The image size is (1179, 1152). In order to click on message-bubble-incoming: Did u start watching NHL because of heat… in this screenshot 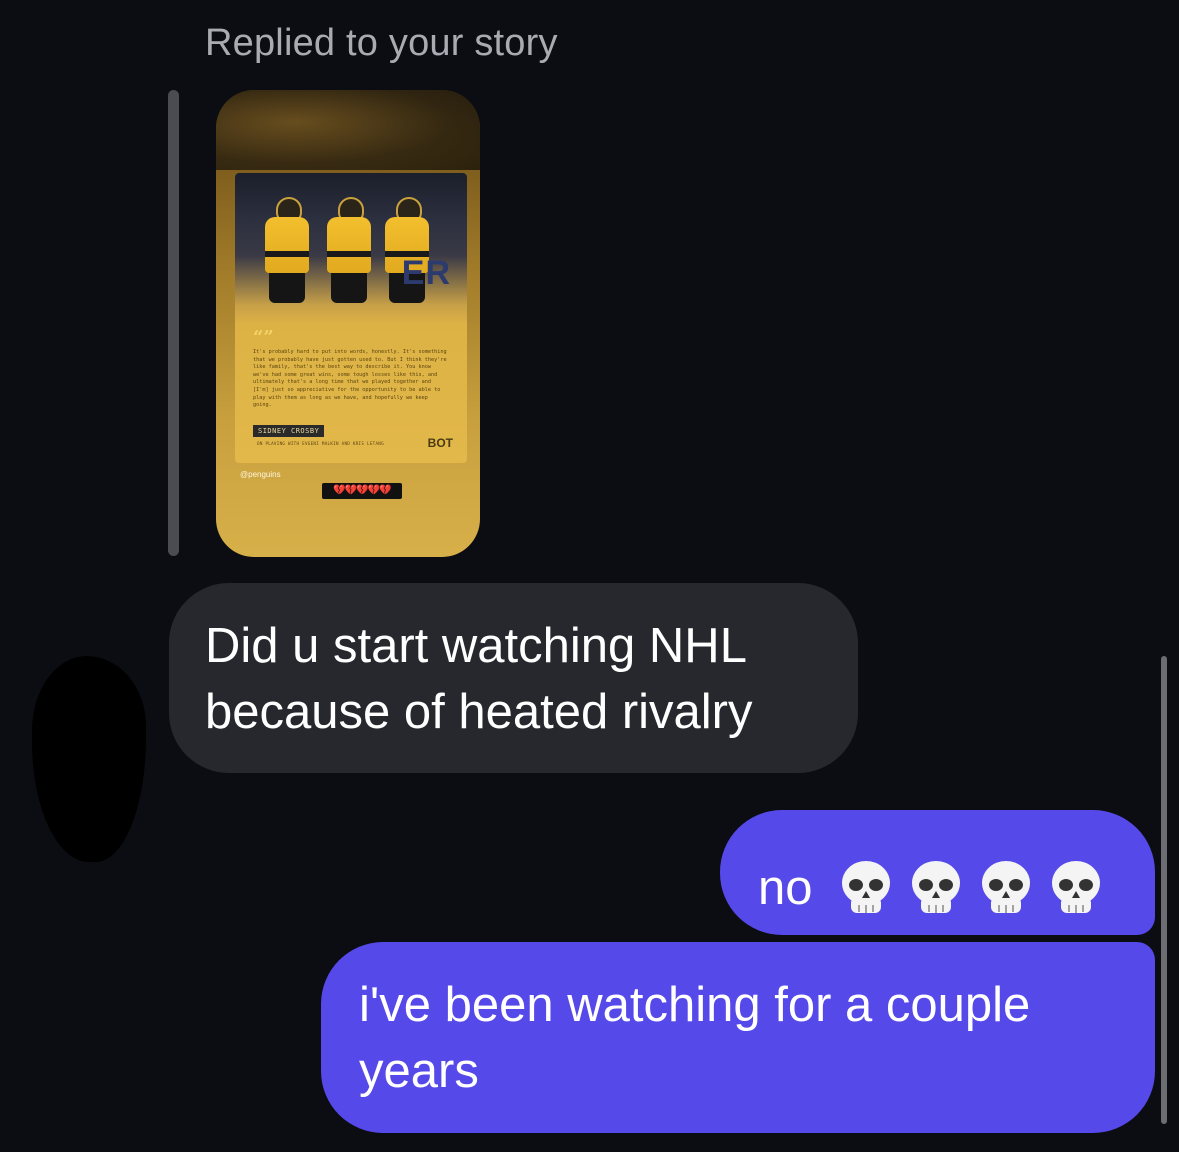, I will do `click(513, 678)`.